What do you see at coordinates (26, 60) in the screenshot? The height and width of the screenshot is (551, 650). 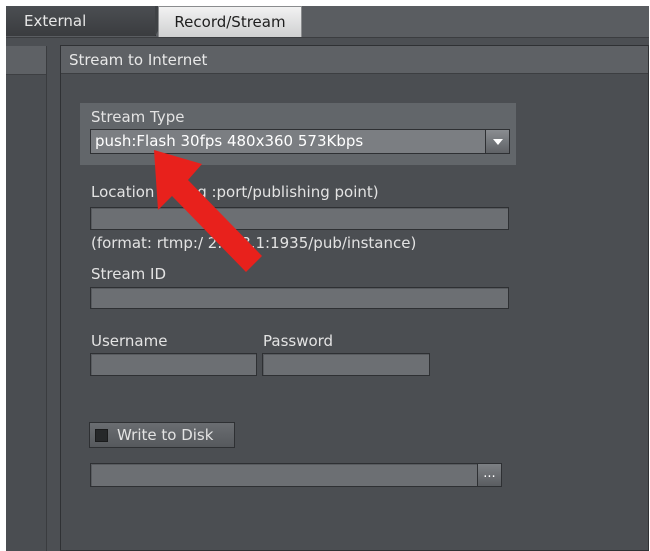 I see `left-column-header` at bounding box center [26, 60].